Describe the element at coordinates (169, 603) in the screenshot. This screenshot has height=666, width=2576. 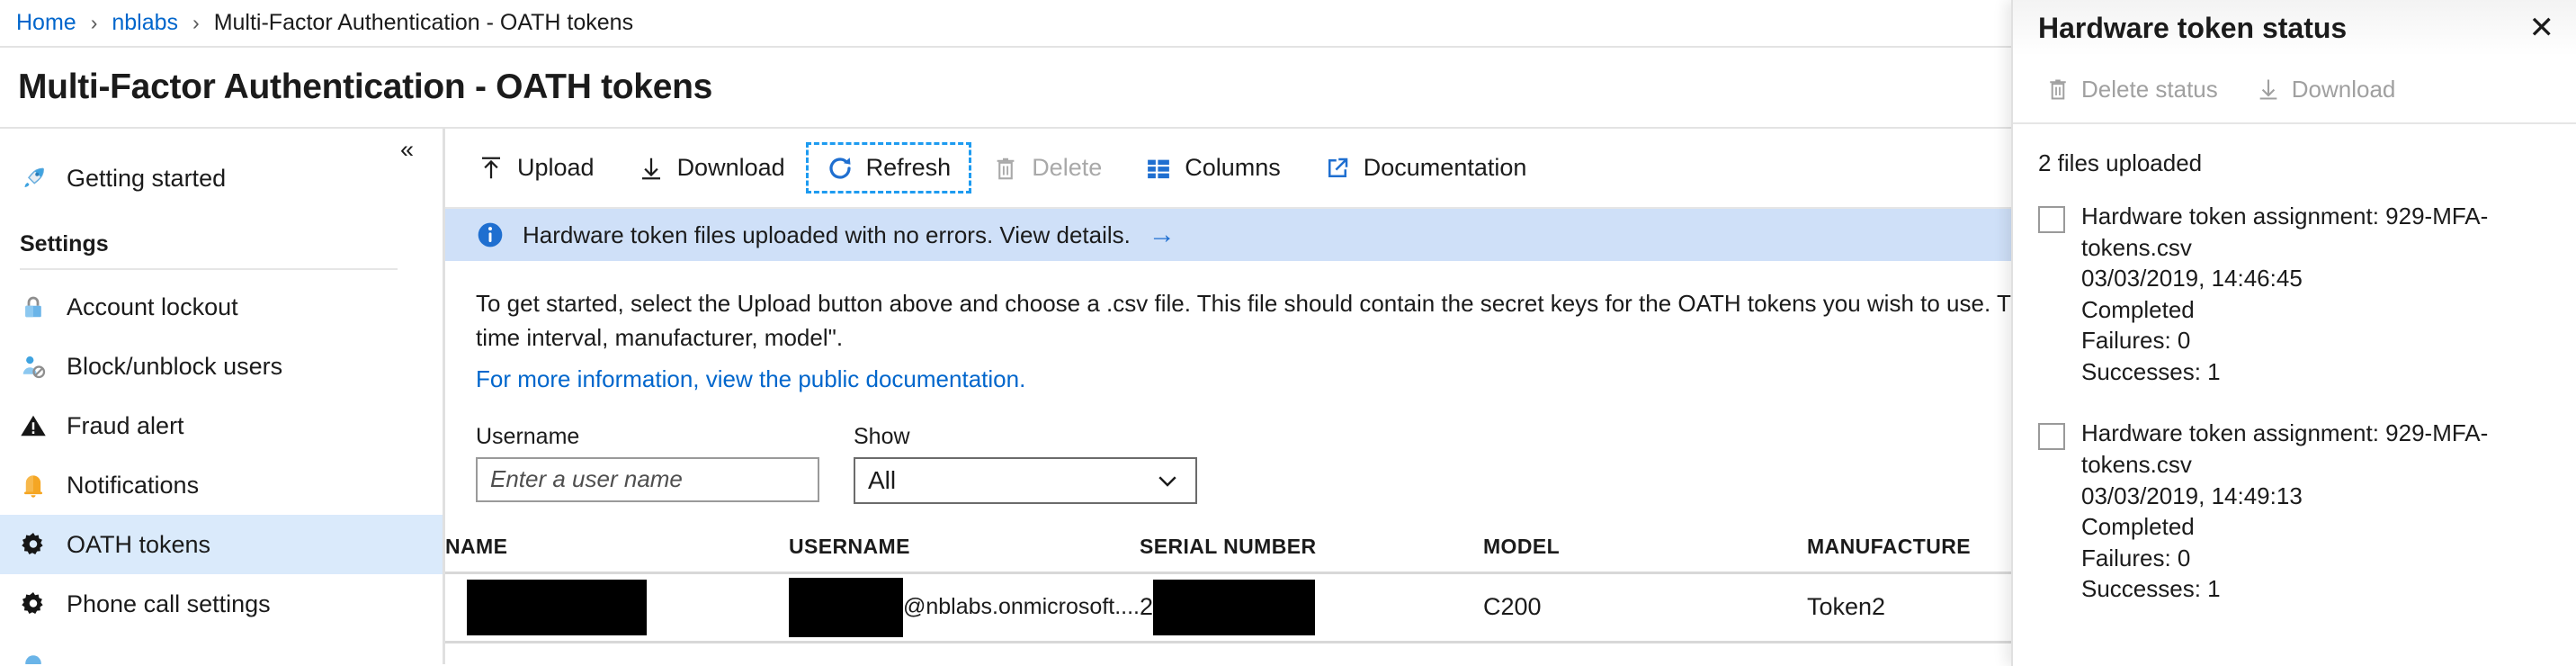
I see `sidebar-item-label: Phone call settings` at that location.